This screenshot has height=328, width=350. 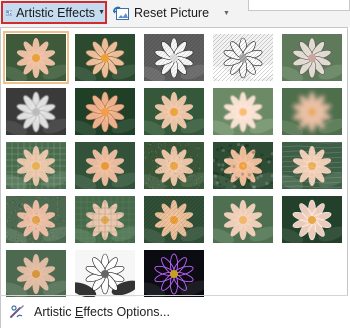 I want to click on effect-thumbnail-filmgrain, so click(x=174, y=165).